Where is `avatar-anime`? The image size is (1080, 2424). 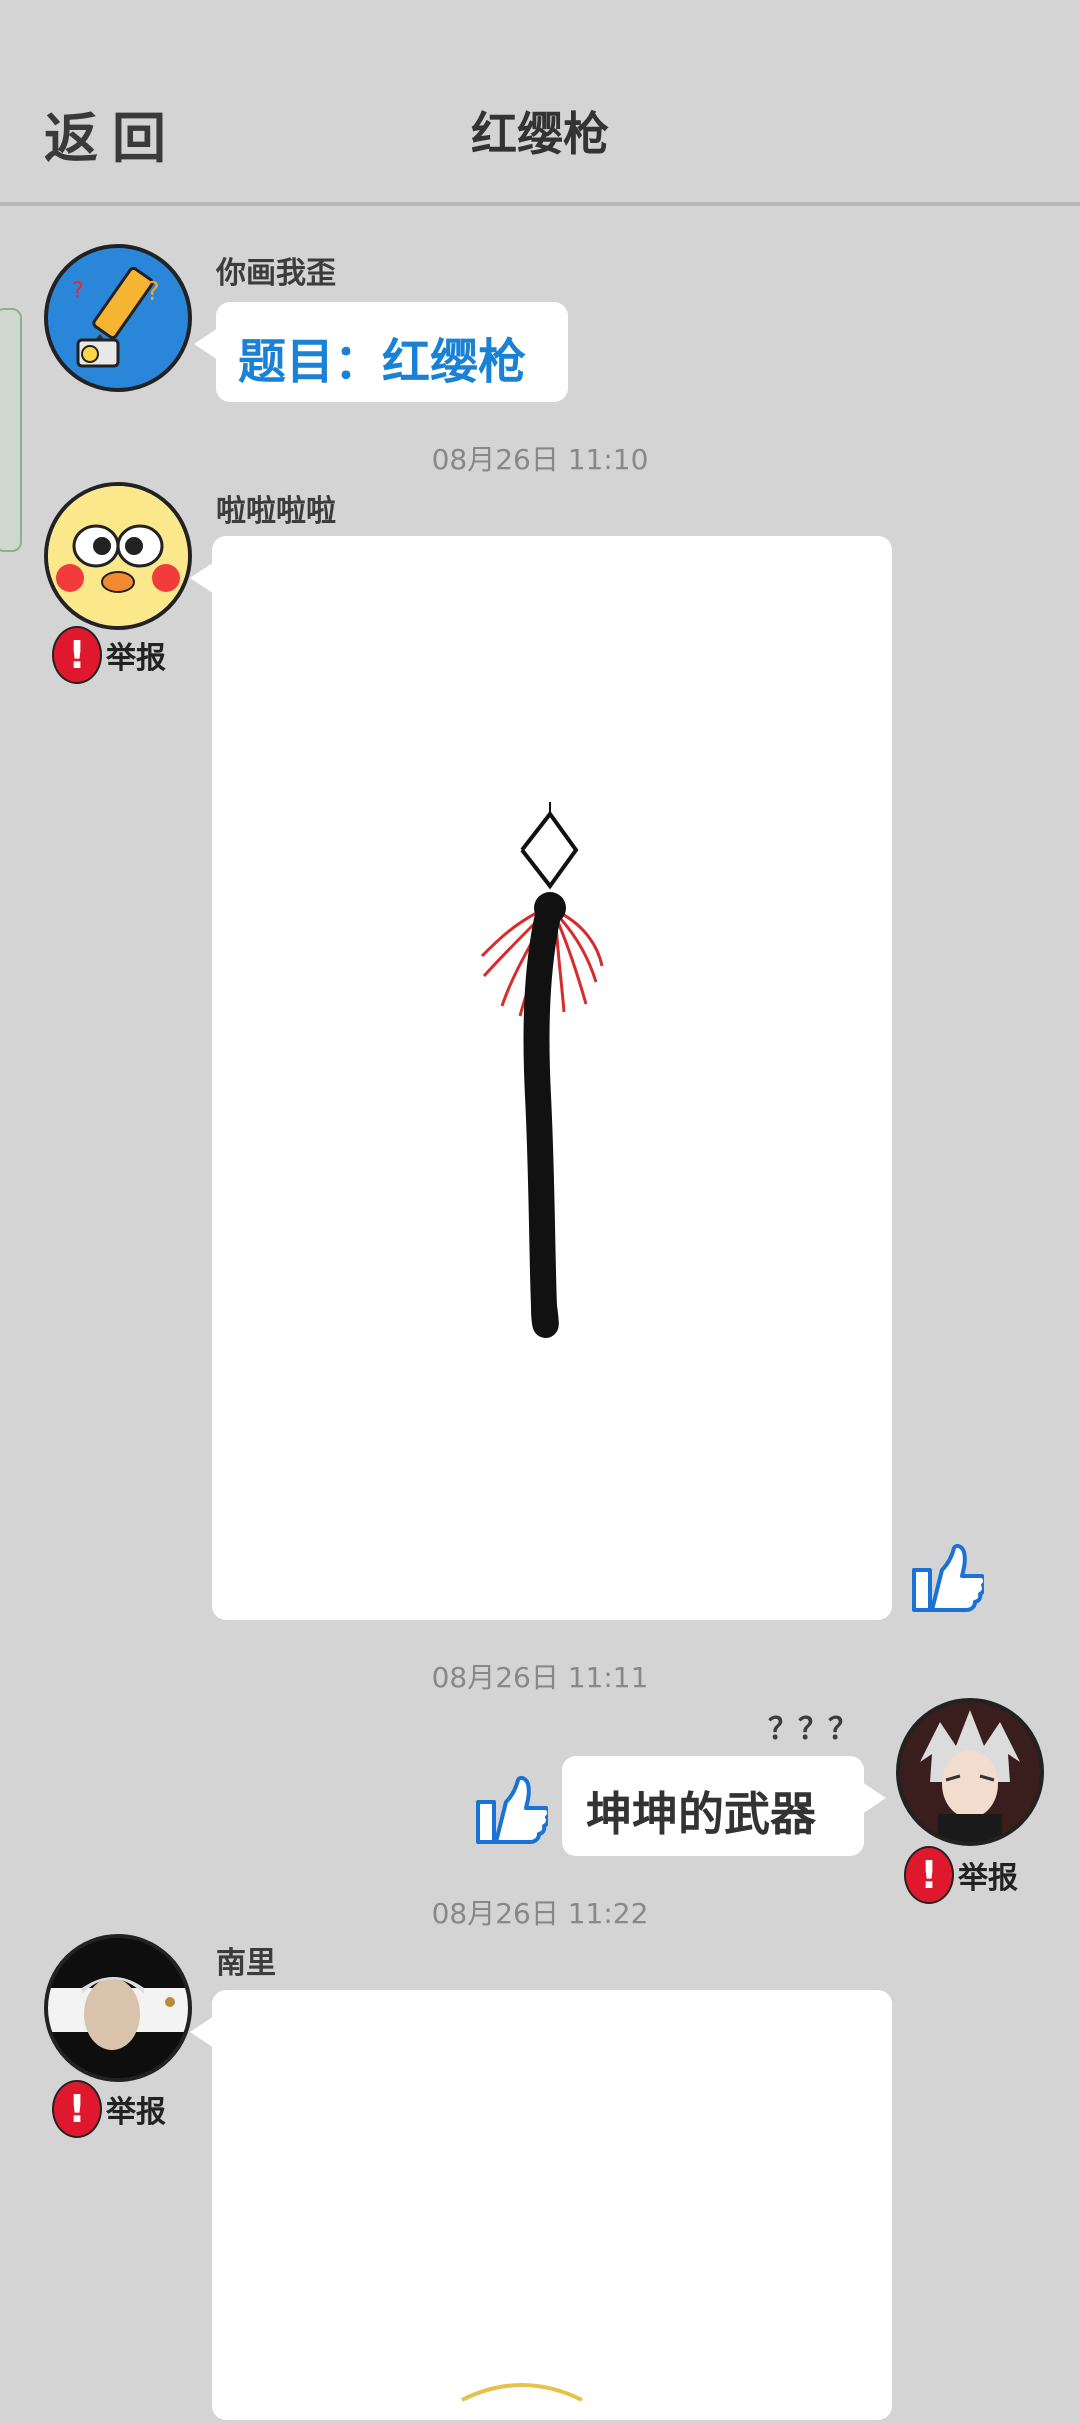 avatar-anime is located at coordinates (970, 1772).